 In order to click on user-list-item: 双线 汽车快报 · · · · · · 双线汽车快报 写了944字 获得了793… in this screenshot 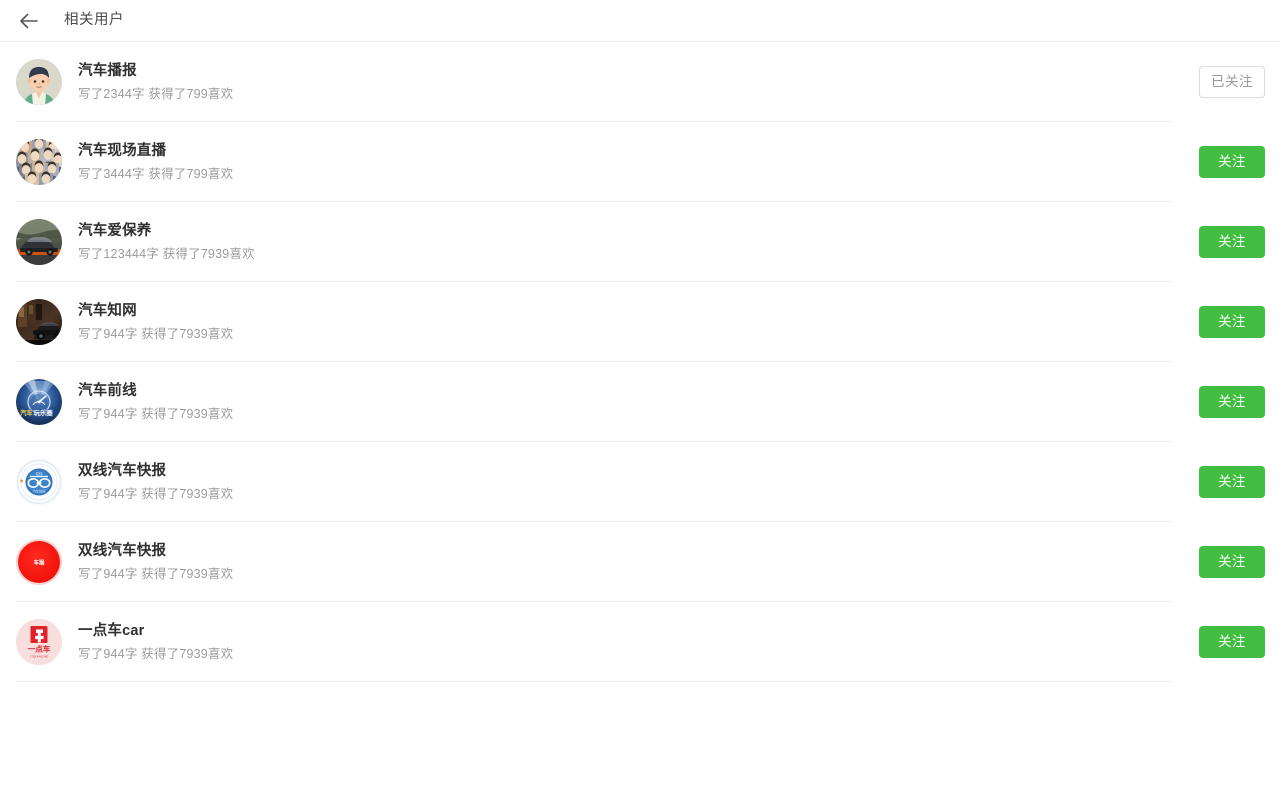, I will do `click(640, 482)`.